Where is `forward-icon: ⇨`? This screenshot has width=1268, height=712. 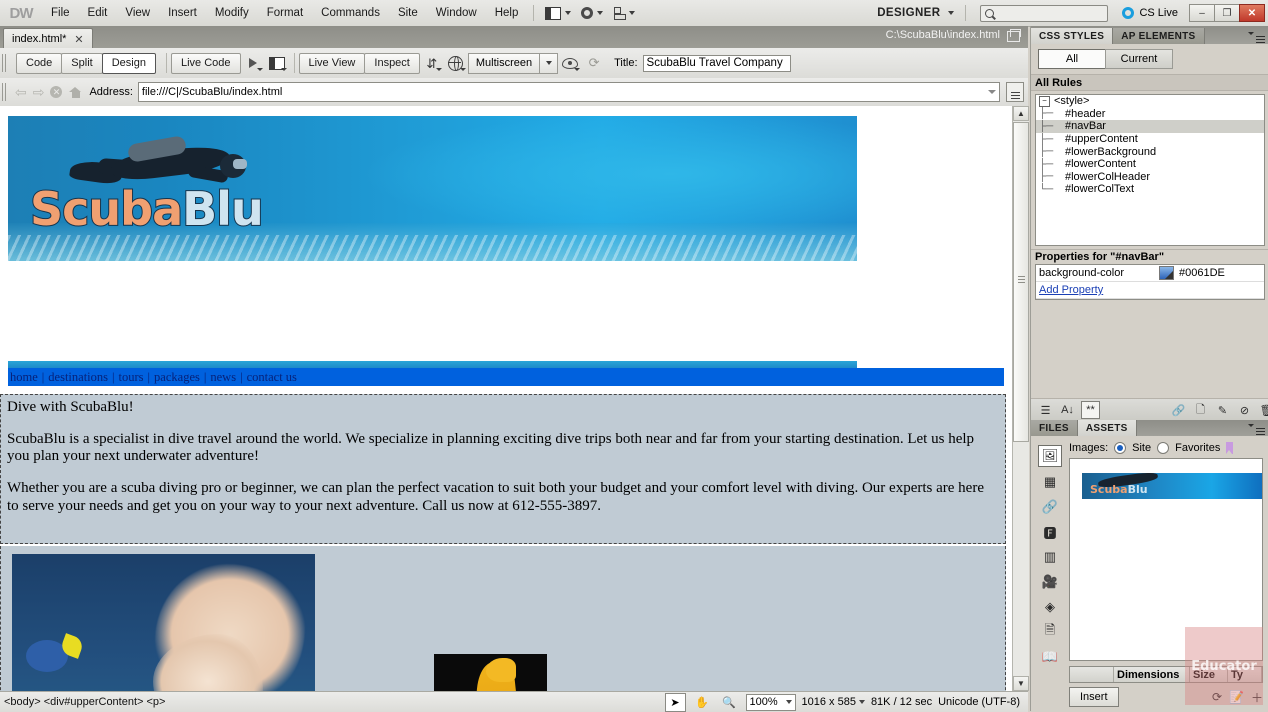
forward-icon: ⇨ is located at coordinates (39, 92).